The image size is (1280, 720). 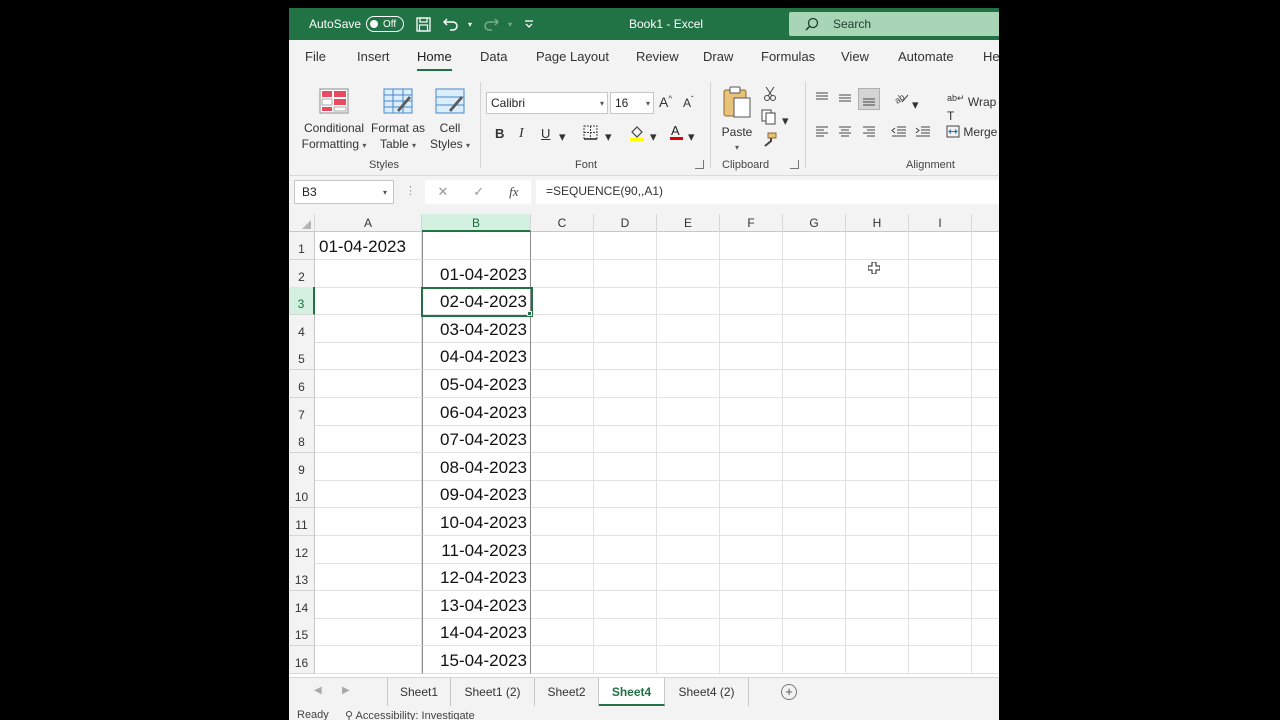 I want to click on column-header-b: B, so click(x=476, y=223).